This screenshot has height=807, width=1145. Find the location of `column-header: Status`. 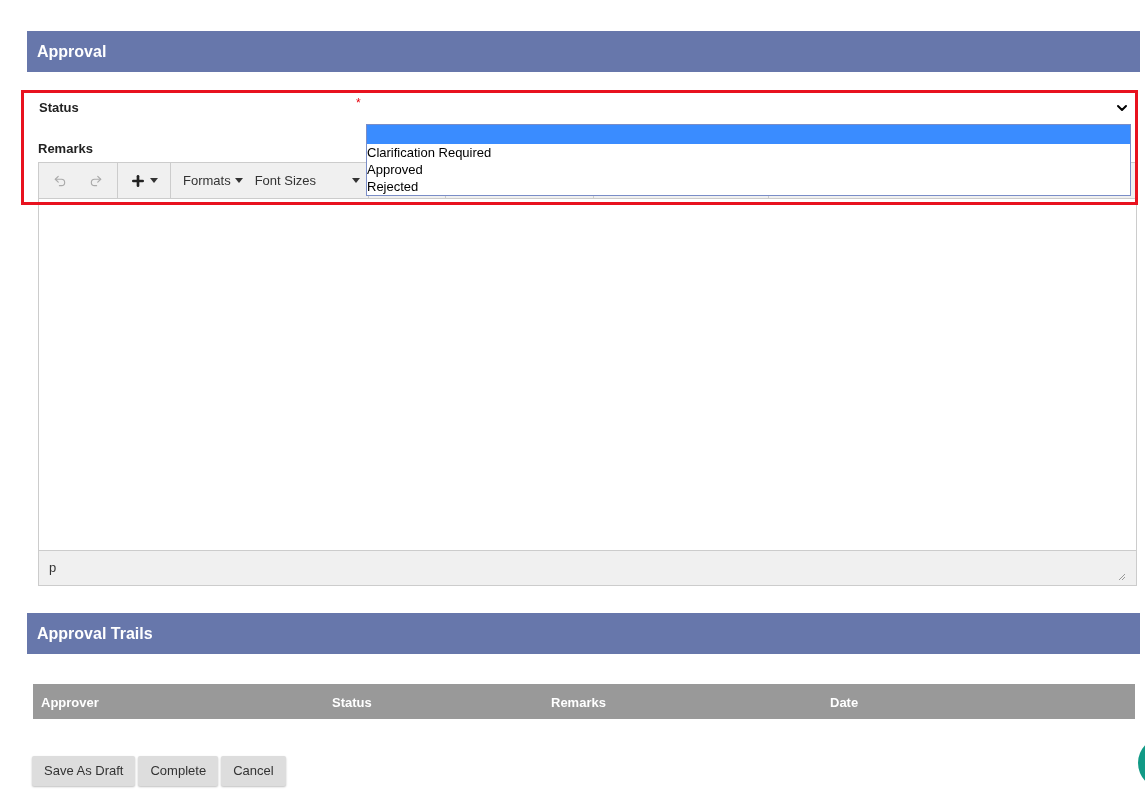

column-header: Status is located at coordinates (352, 702).